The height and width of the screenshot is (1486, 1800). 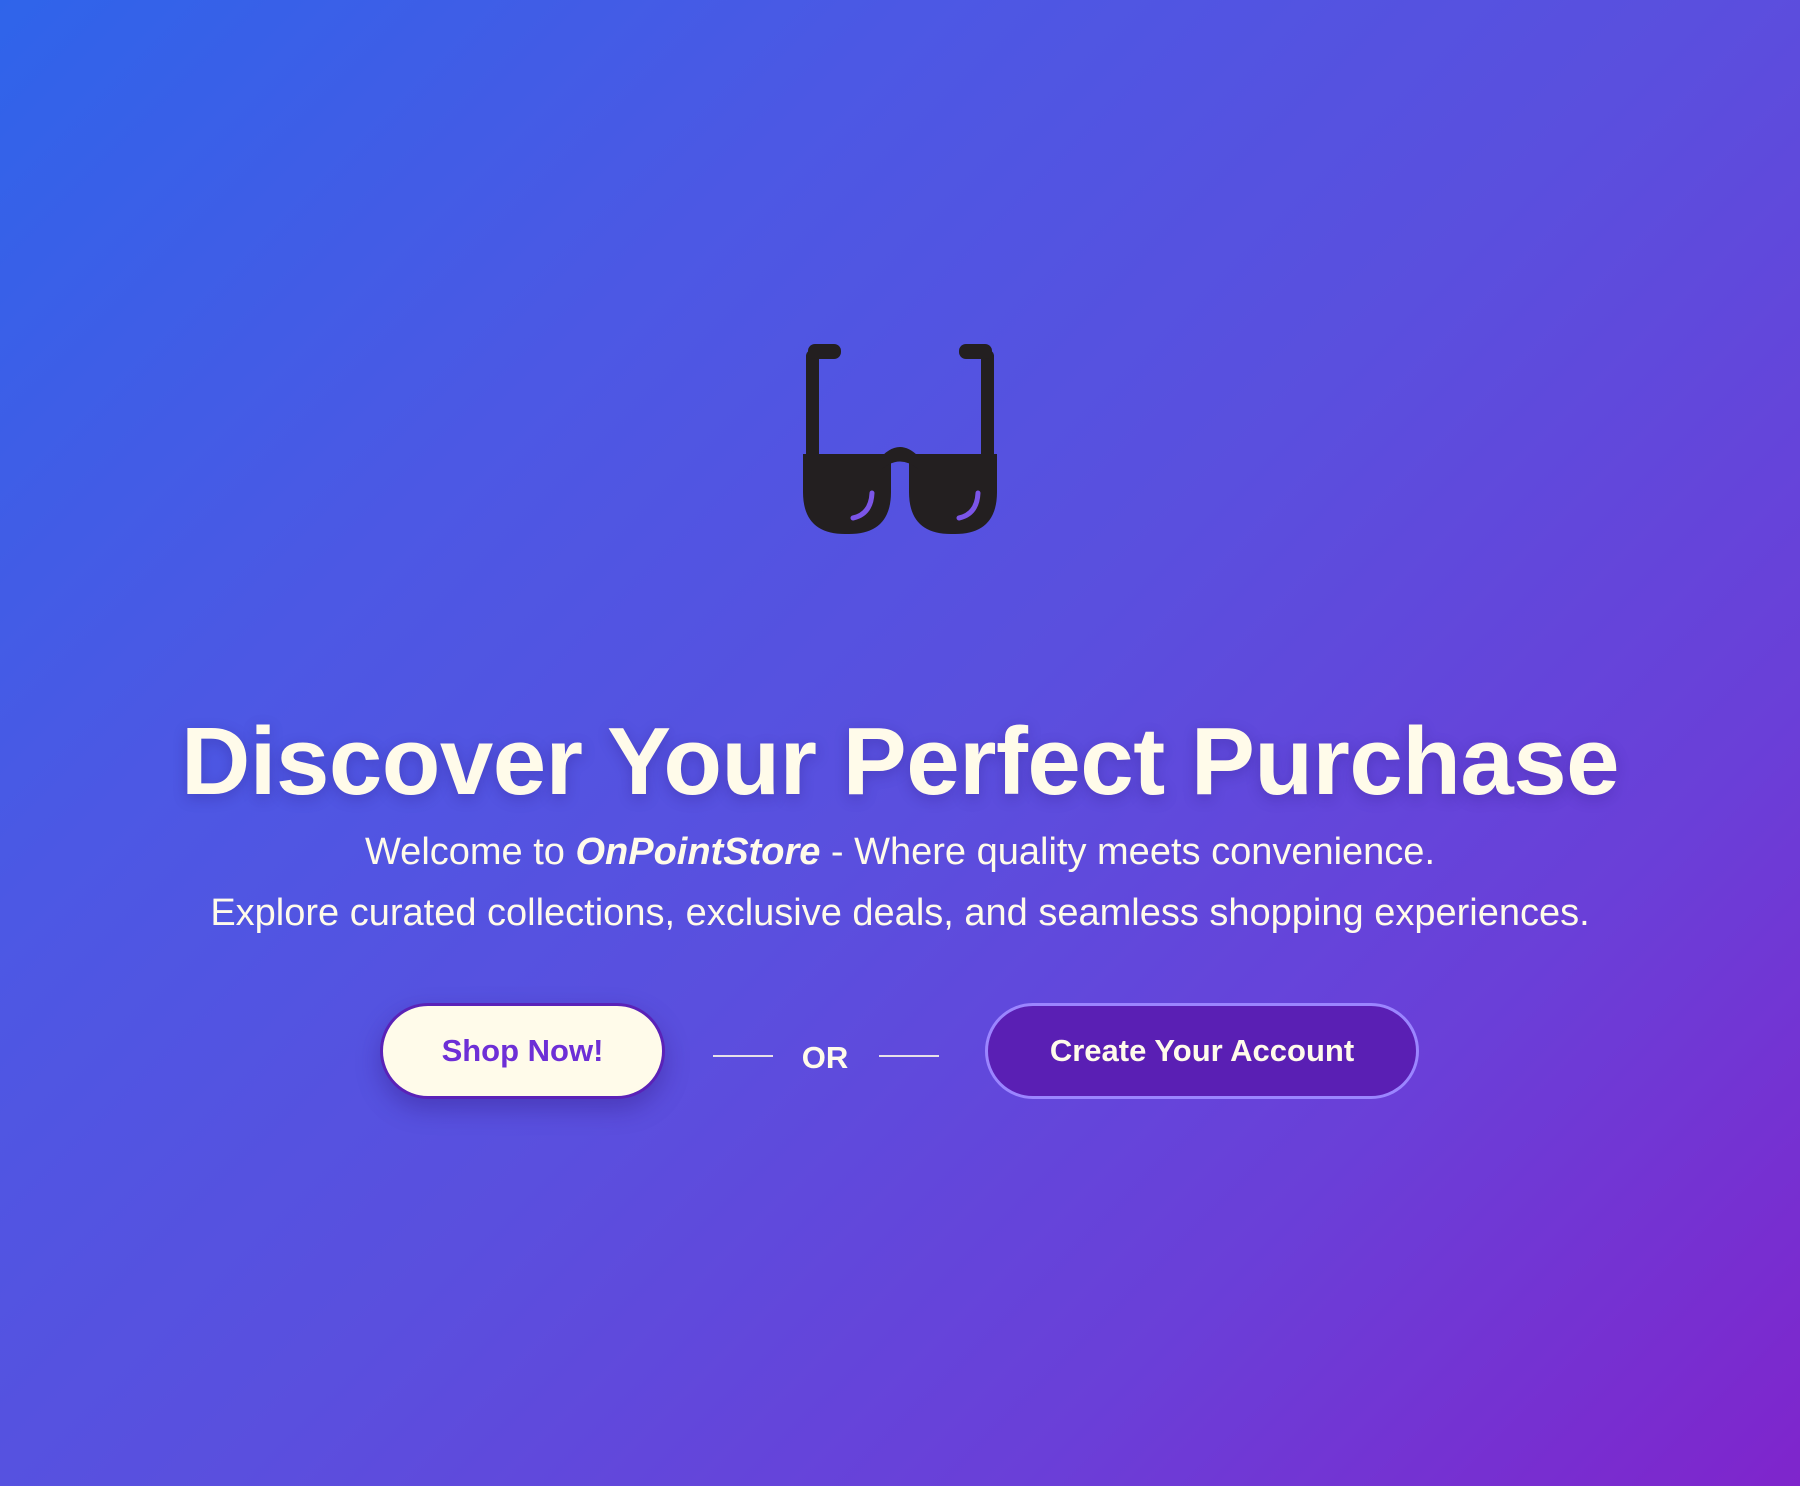 What do you see at coordinates (900, 762) in the screenshot?
I see `page-title: Discover Your Perfect Purchase` at bounding box center [900, 762].